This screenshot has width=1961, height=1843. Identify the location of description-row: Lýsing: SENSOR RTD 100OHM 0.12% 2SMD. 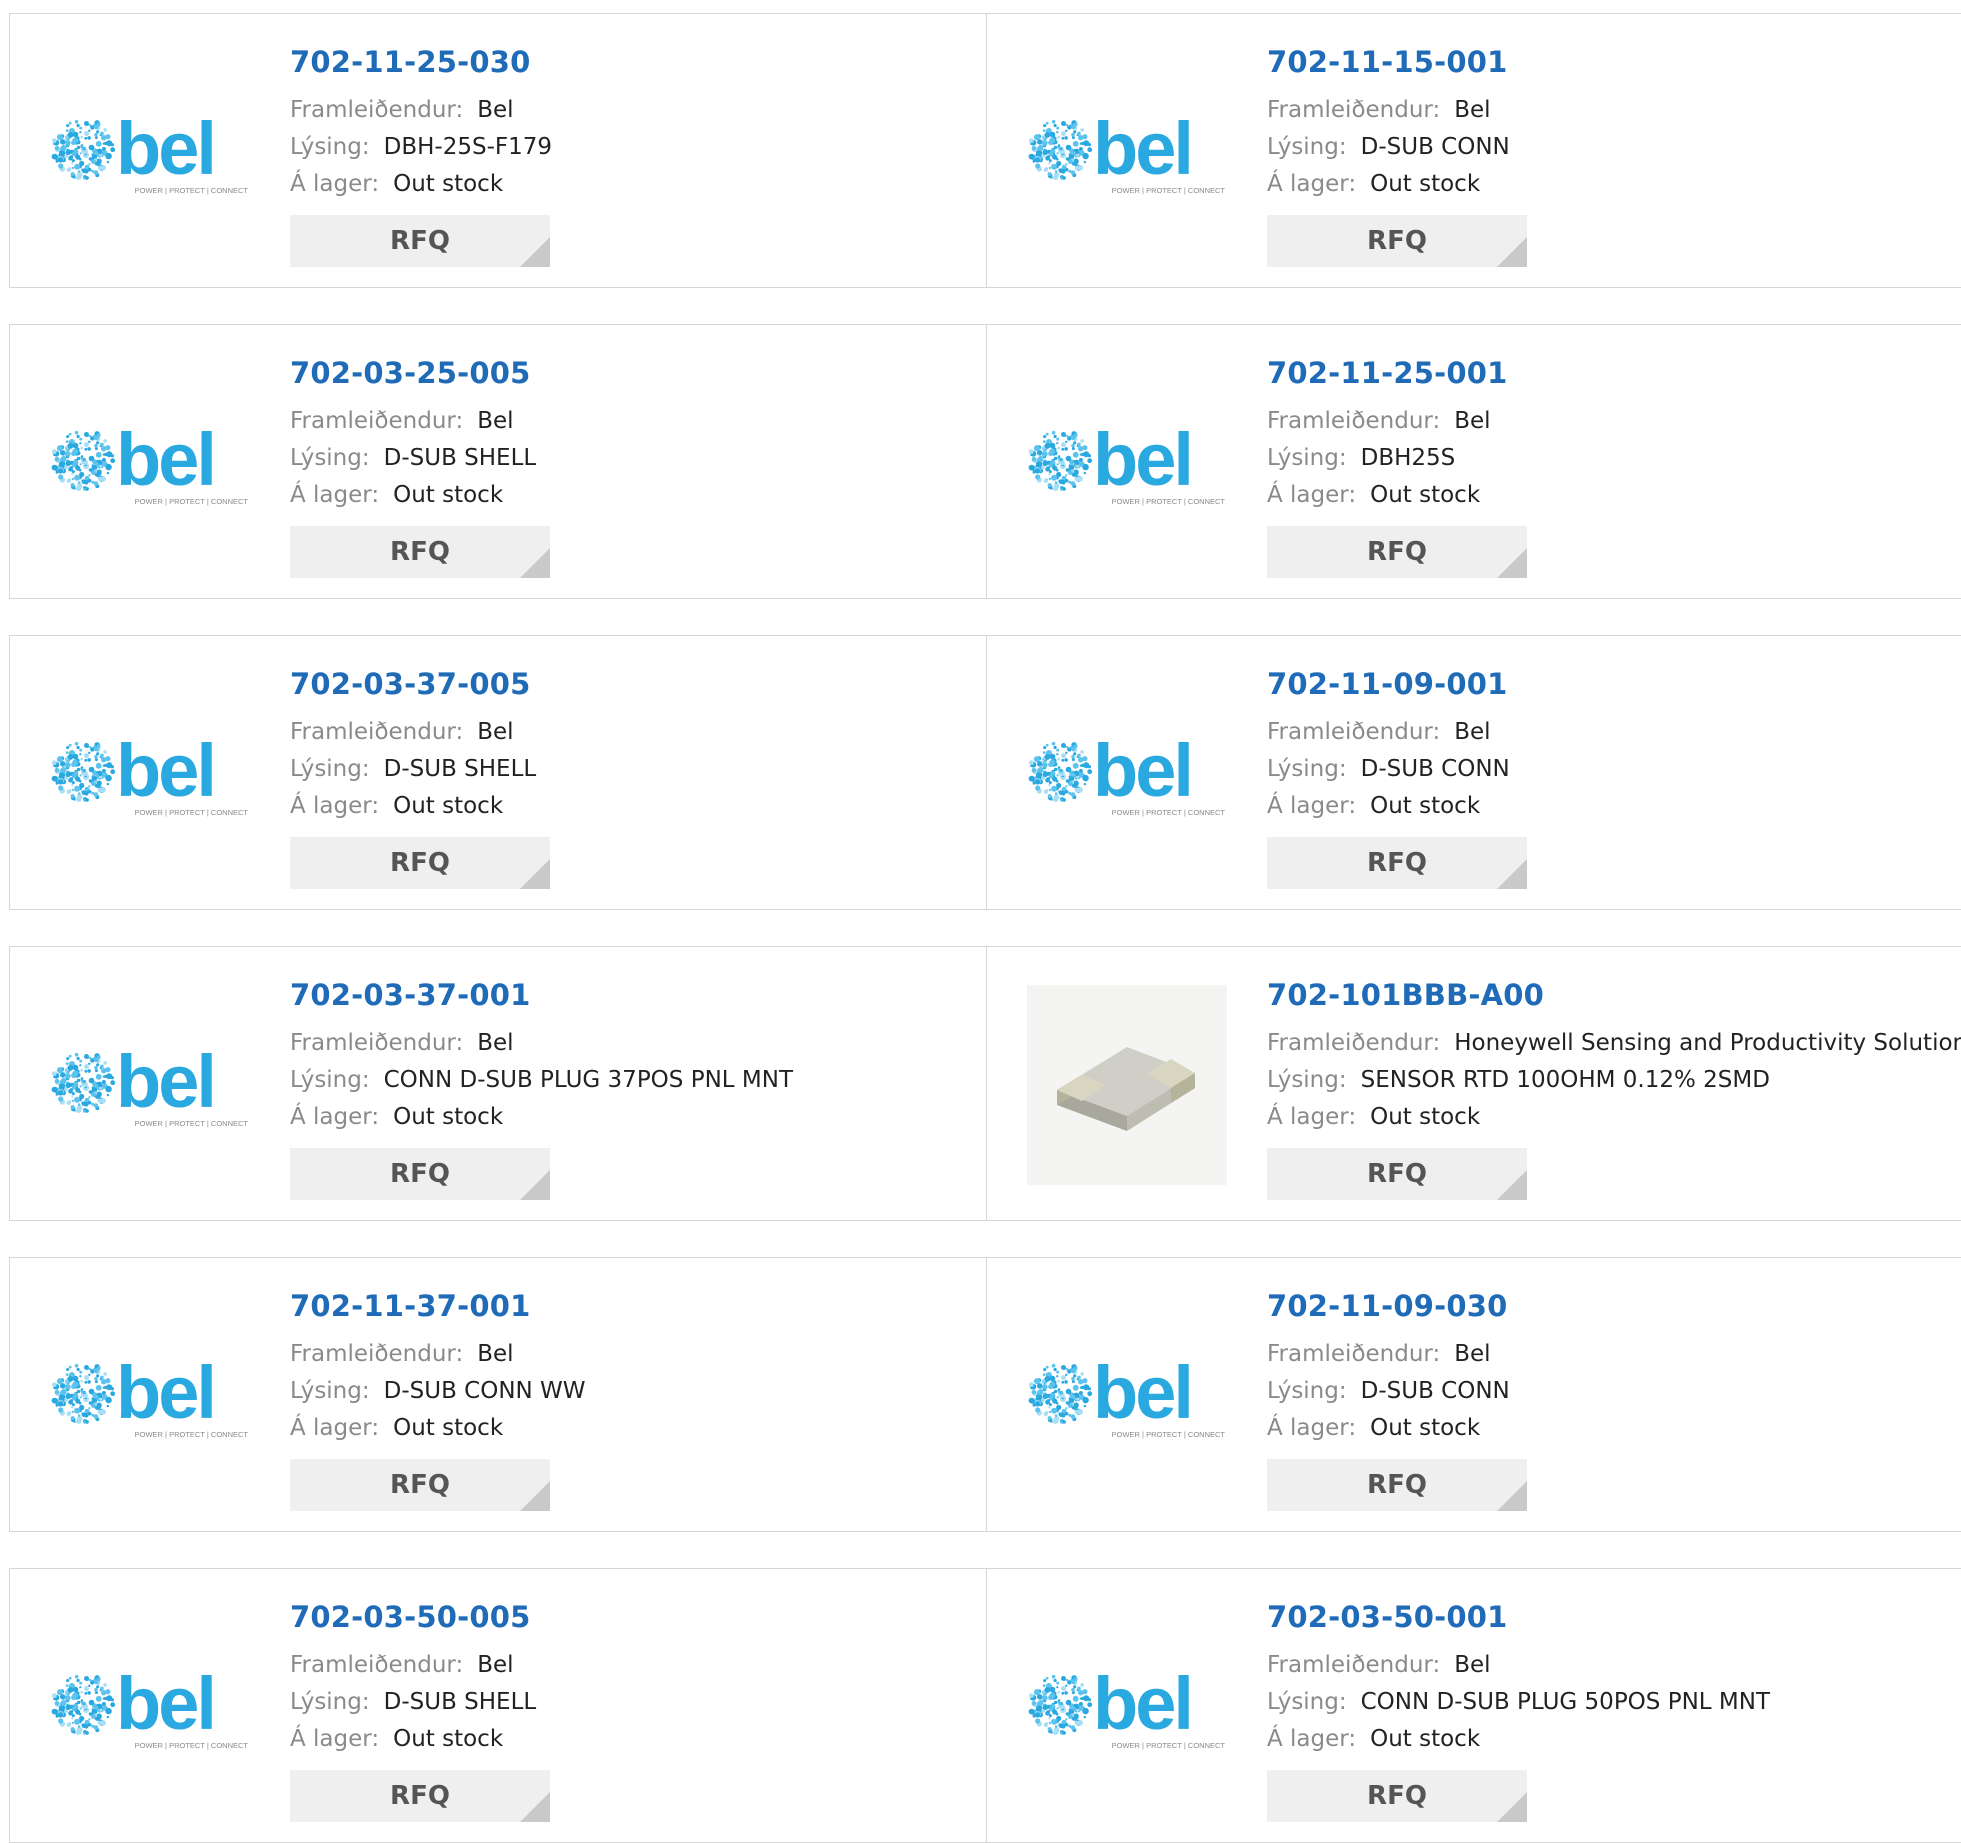
(1518, 1080).